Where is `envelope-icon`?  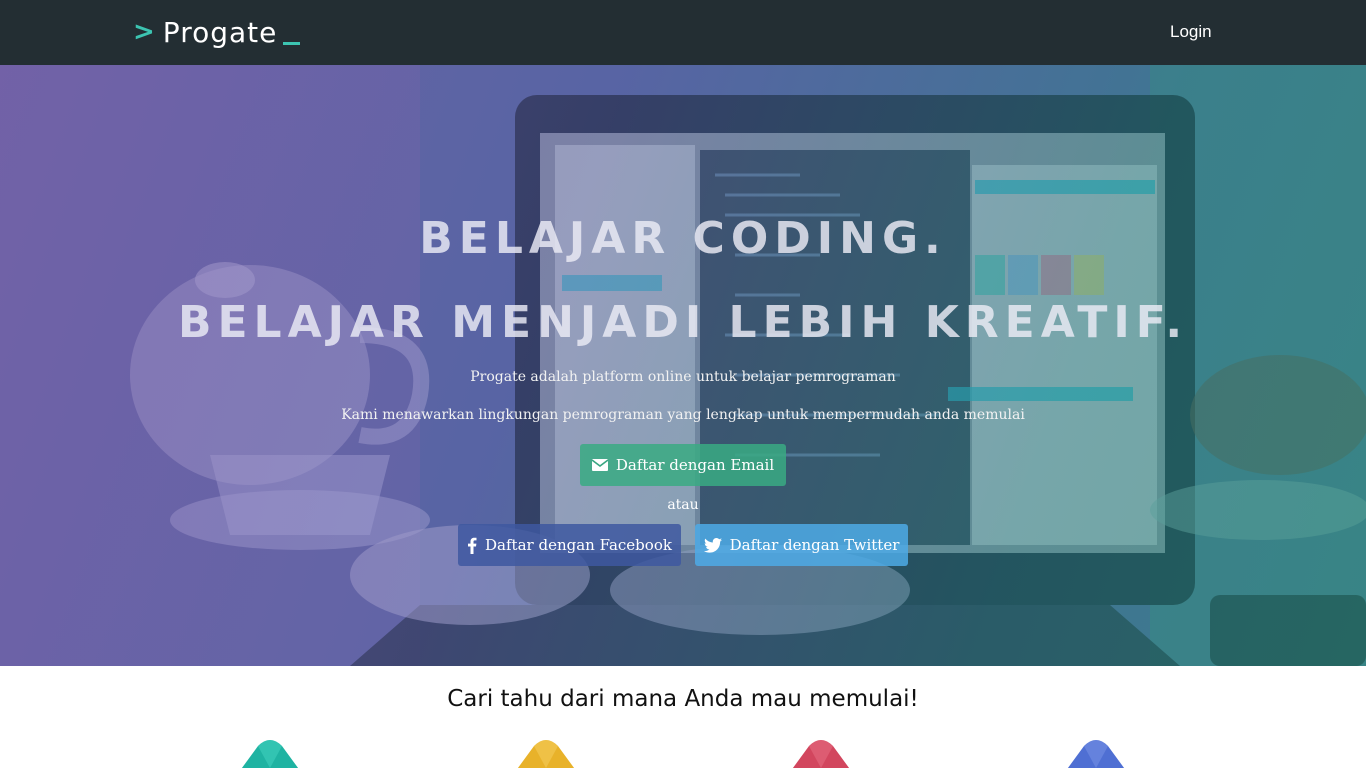 envelope-icon is located at coordinates (599, 465).